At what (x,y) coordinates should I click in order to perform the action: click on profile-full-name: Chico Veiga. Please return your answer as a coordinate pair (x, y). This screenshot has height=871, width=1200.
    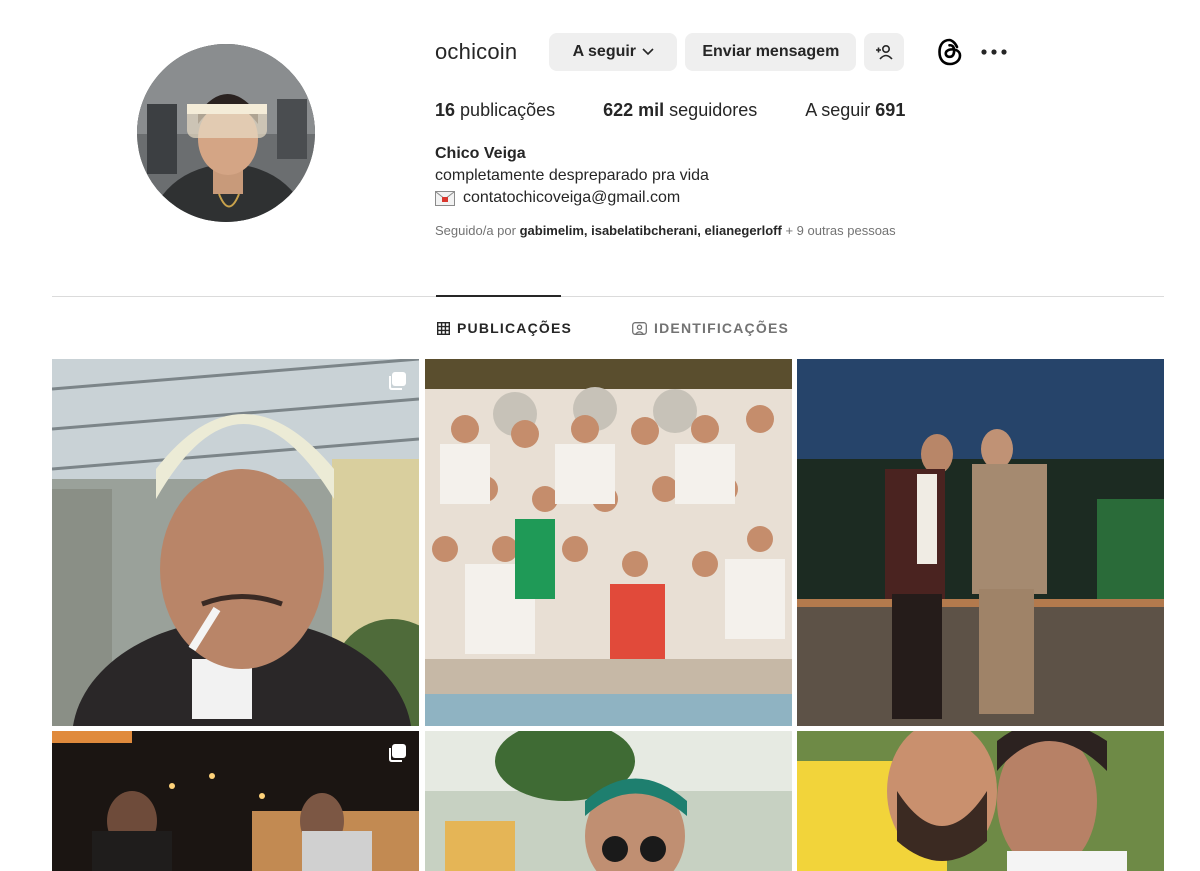
    Looking at the image, I should click on (480, 153).